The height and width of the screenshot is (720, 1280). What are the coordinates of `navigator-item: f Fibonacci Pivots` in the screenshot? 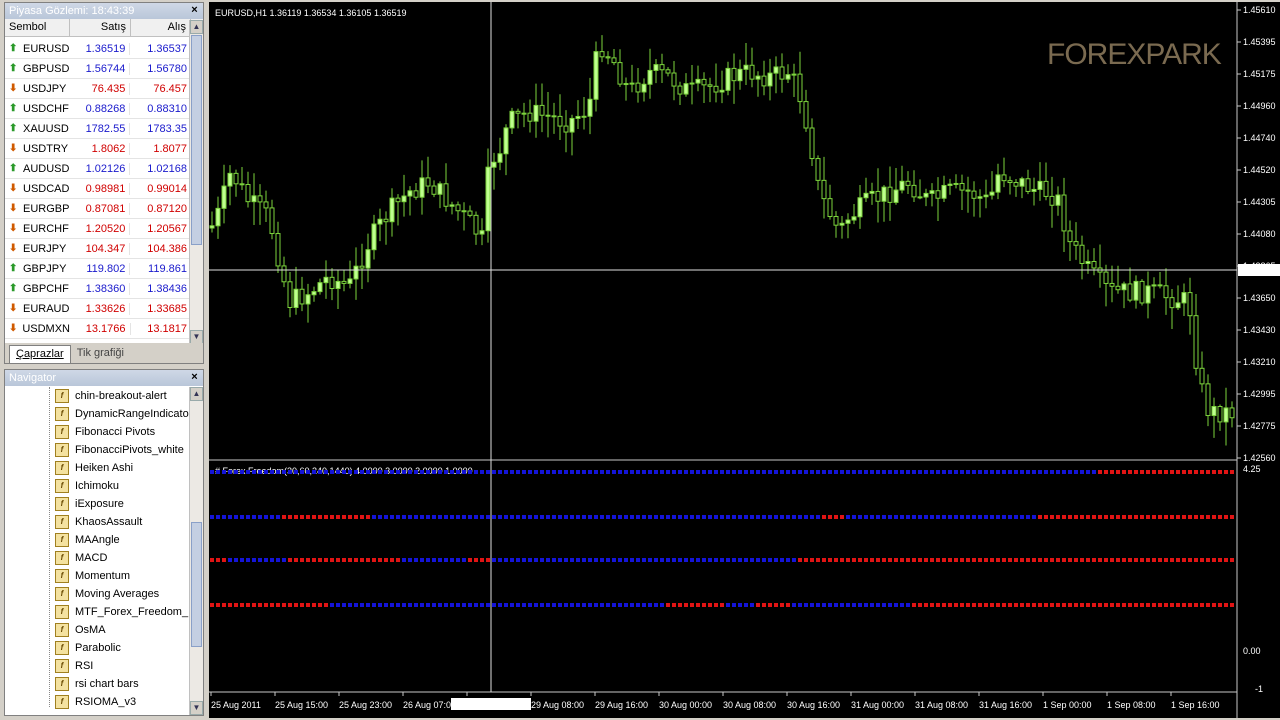 It's located at (97, 432).